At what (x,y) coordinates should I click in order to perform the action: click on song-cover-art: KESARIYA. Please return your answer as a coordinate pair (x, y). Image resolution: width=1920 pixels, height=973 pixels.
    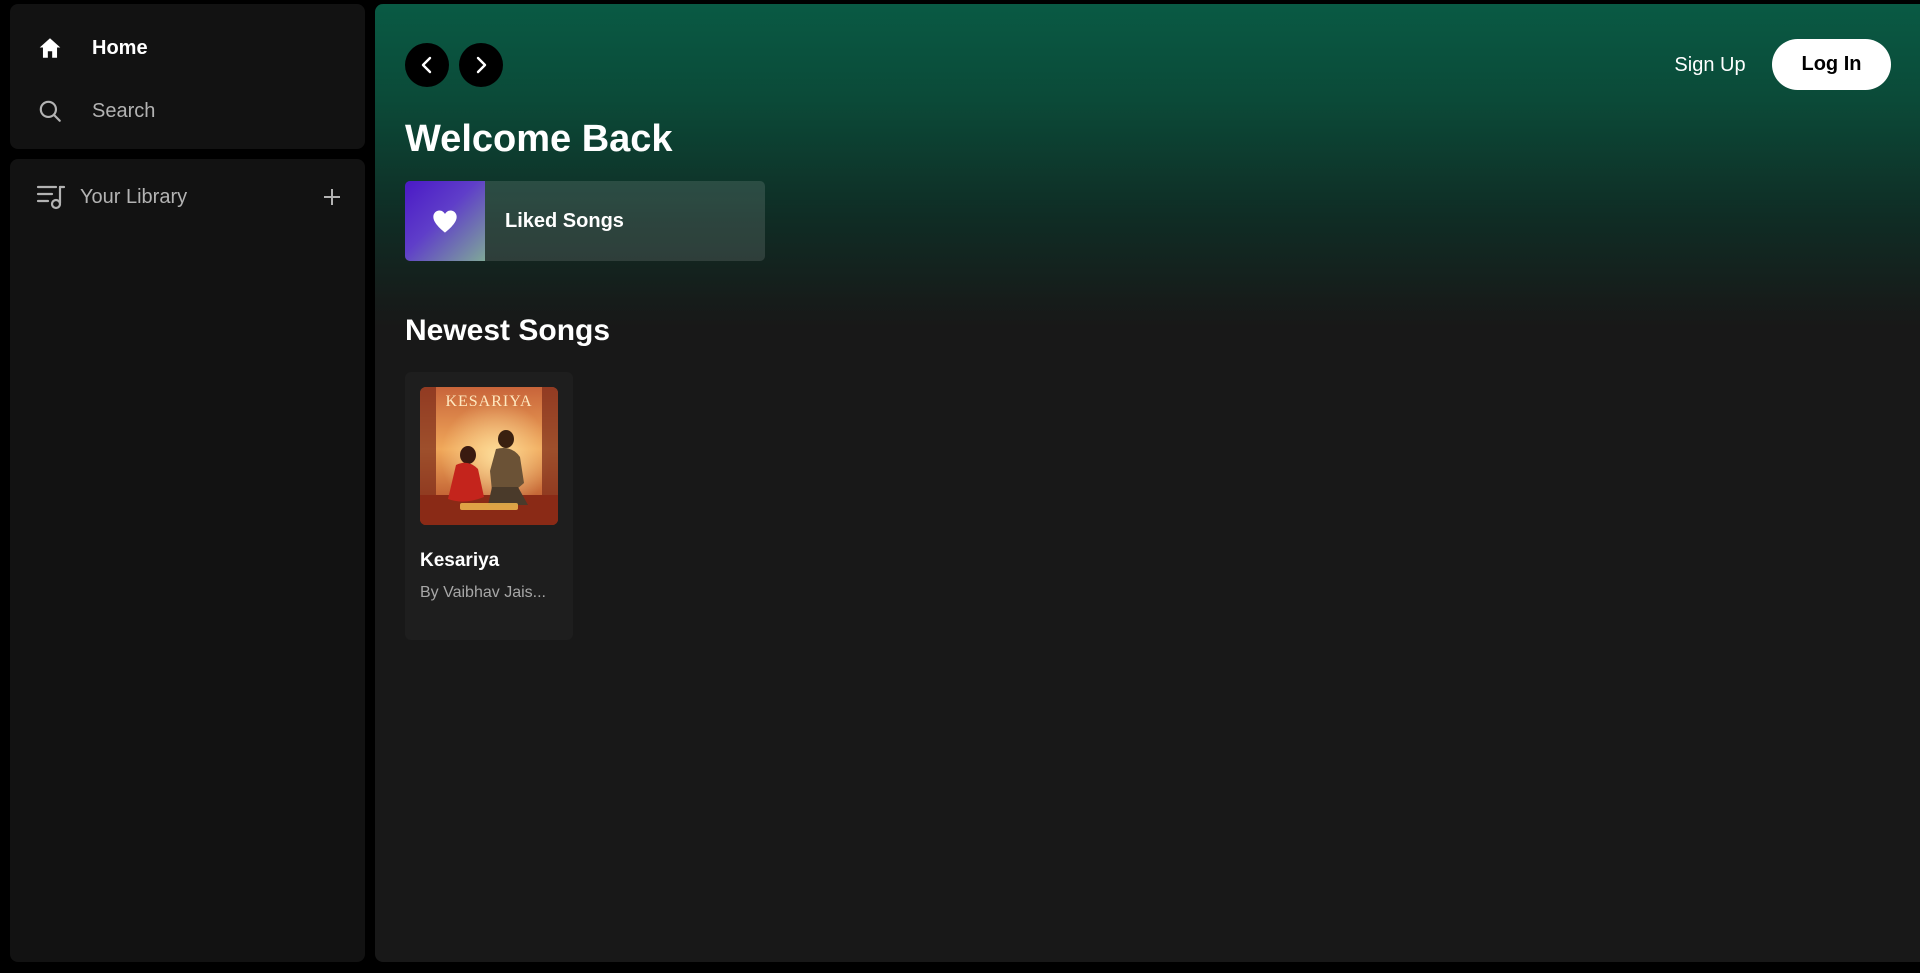
    Looking at the image, I should click on (489, 456).